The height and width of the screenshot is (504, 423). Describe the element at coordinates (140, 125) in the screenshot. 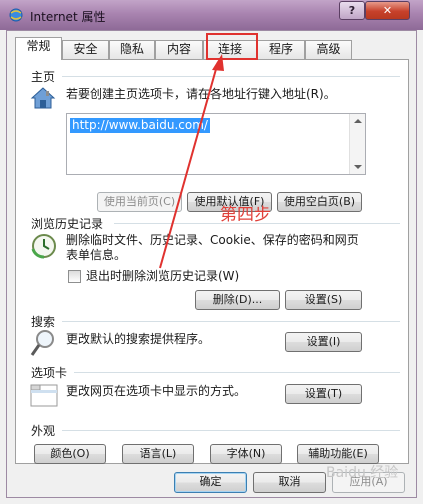

I see `home-page-url-text: http://www.baidu.com/` at that location.